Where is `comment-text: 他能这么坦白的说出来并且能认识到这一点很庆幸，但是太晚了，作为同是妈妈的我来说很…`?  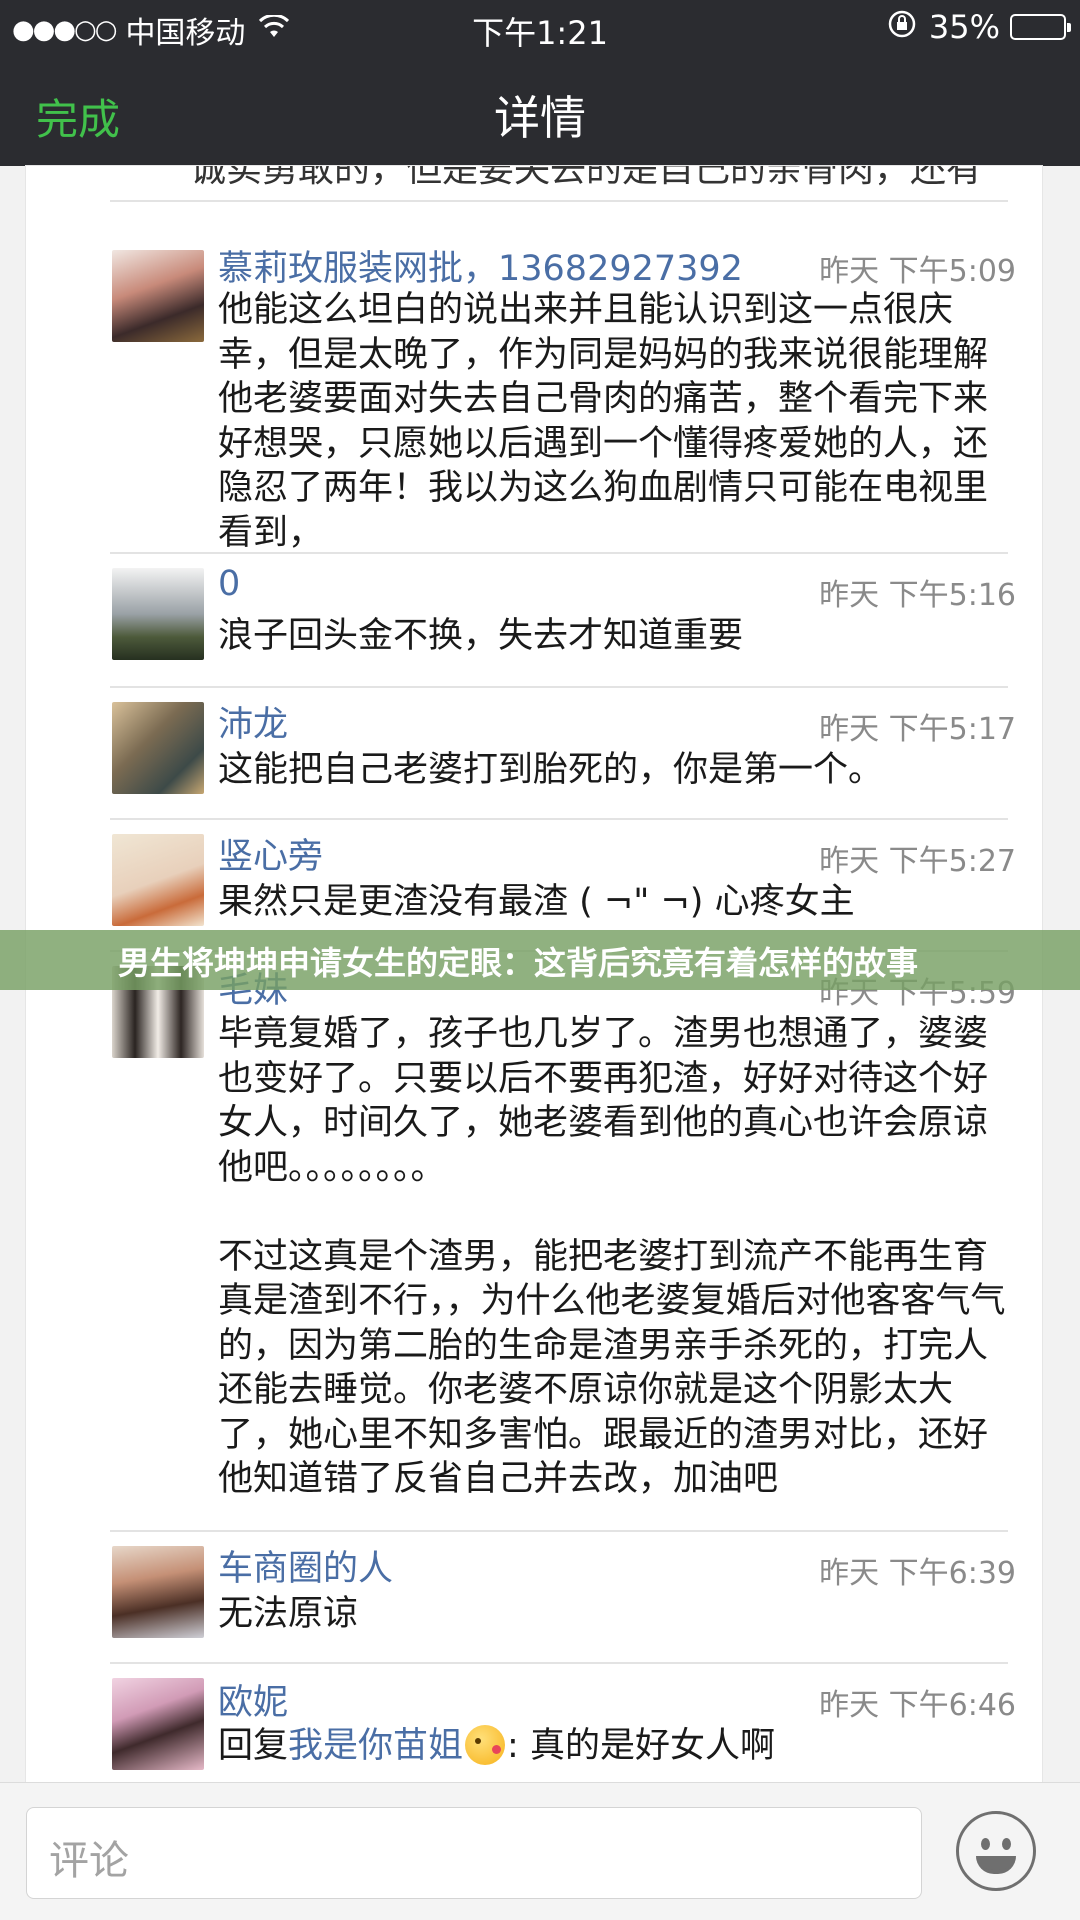 comment-text: 他能这么坦白的说出来并且能认识到这一点很庆幸，但是太晚了，作为同是妈妈的我来说很… is located at coordinates (603, 421).